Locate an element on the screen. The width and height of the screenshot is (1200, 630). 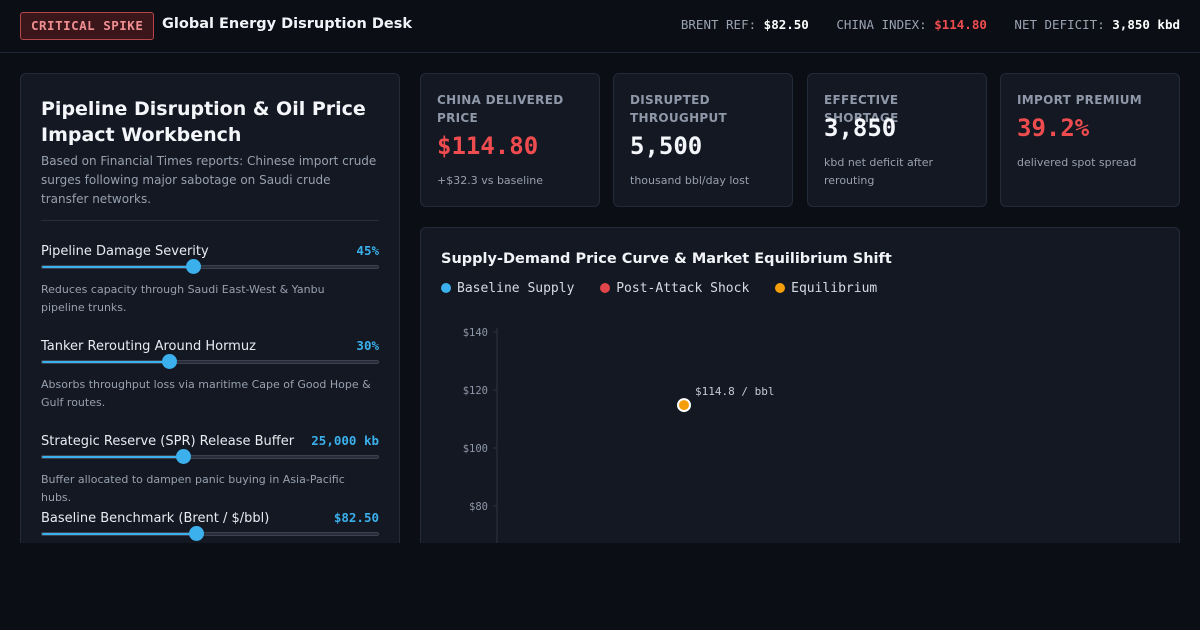
equilibrium-label: $114.8 / bbl is located at coordinates (734, 391).